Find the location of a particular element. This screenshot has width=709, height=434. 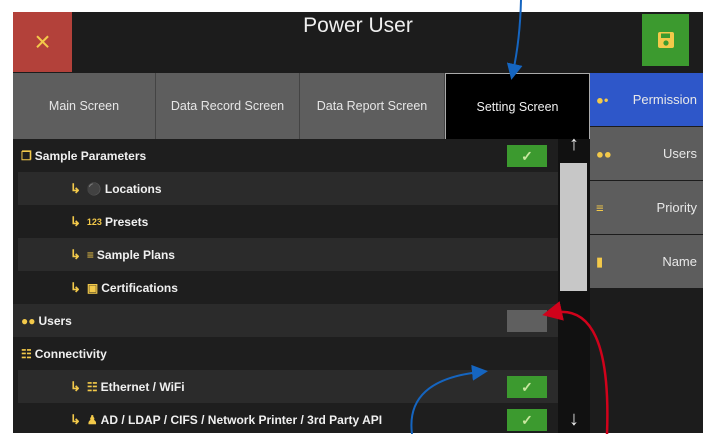

permission-row-certifications: ↳ ▣ Certifications is located at coordinates (288, 287).